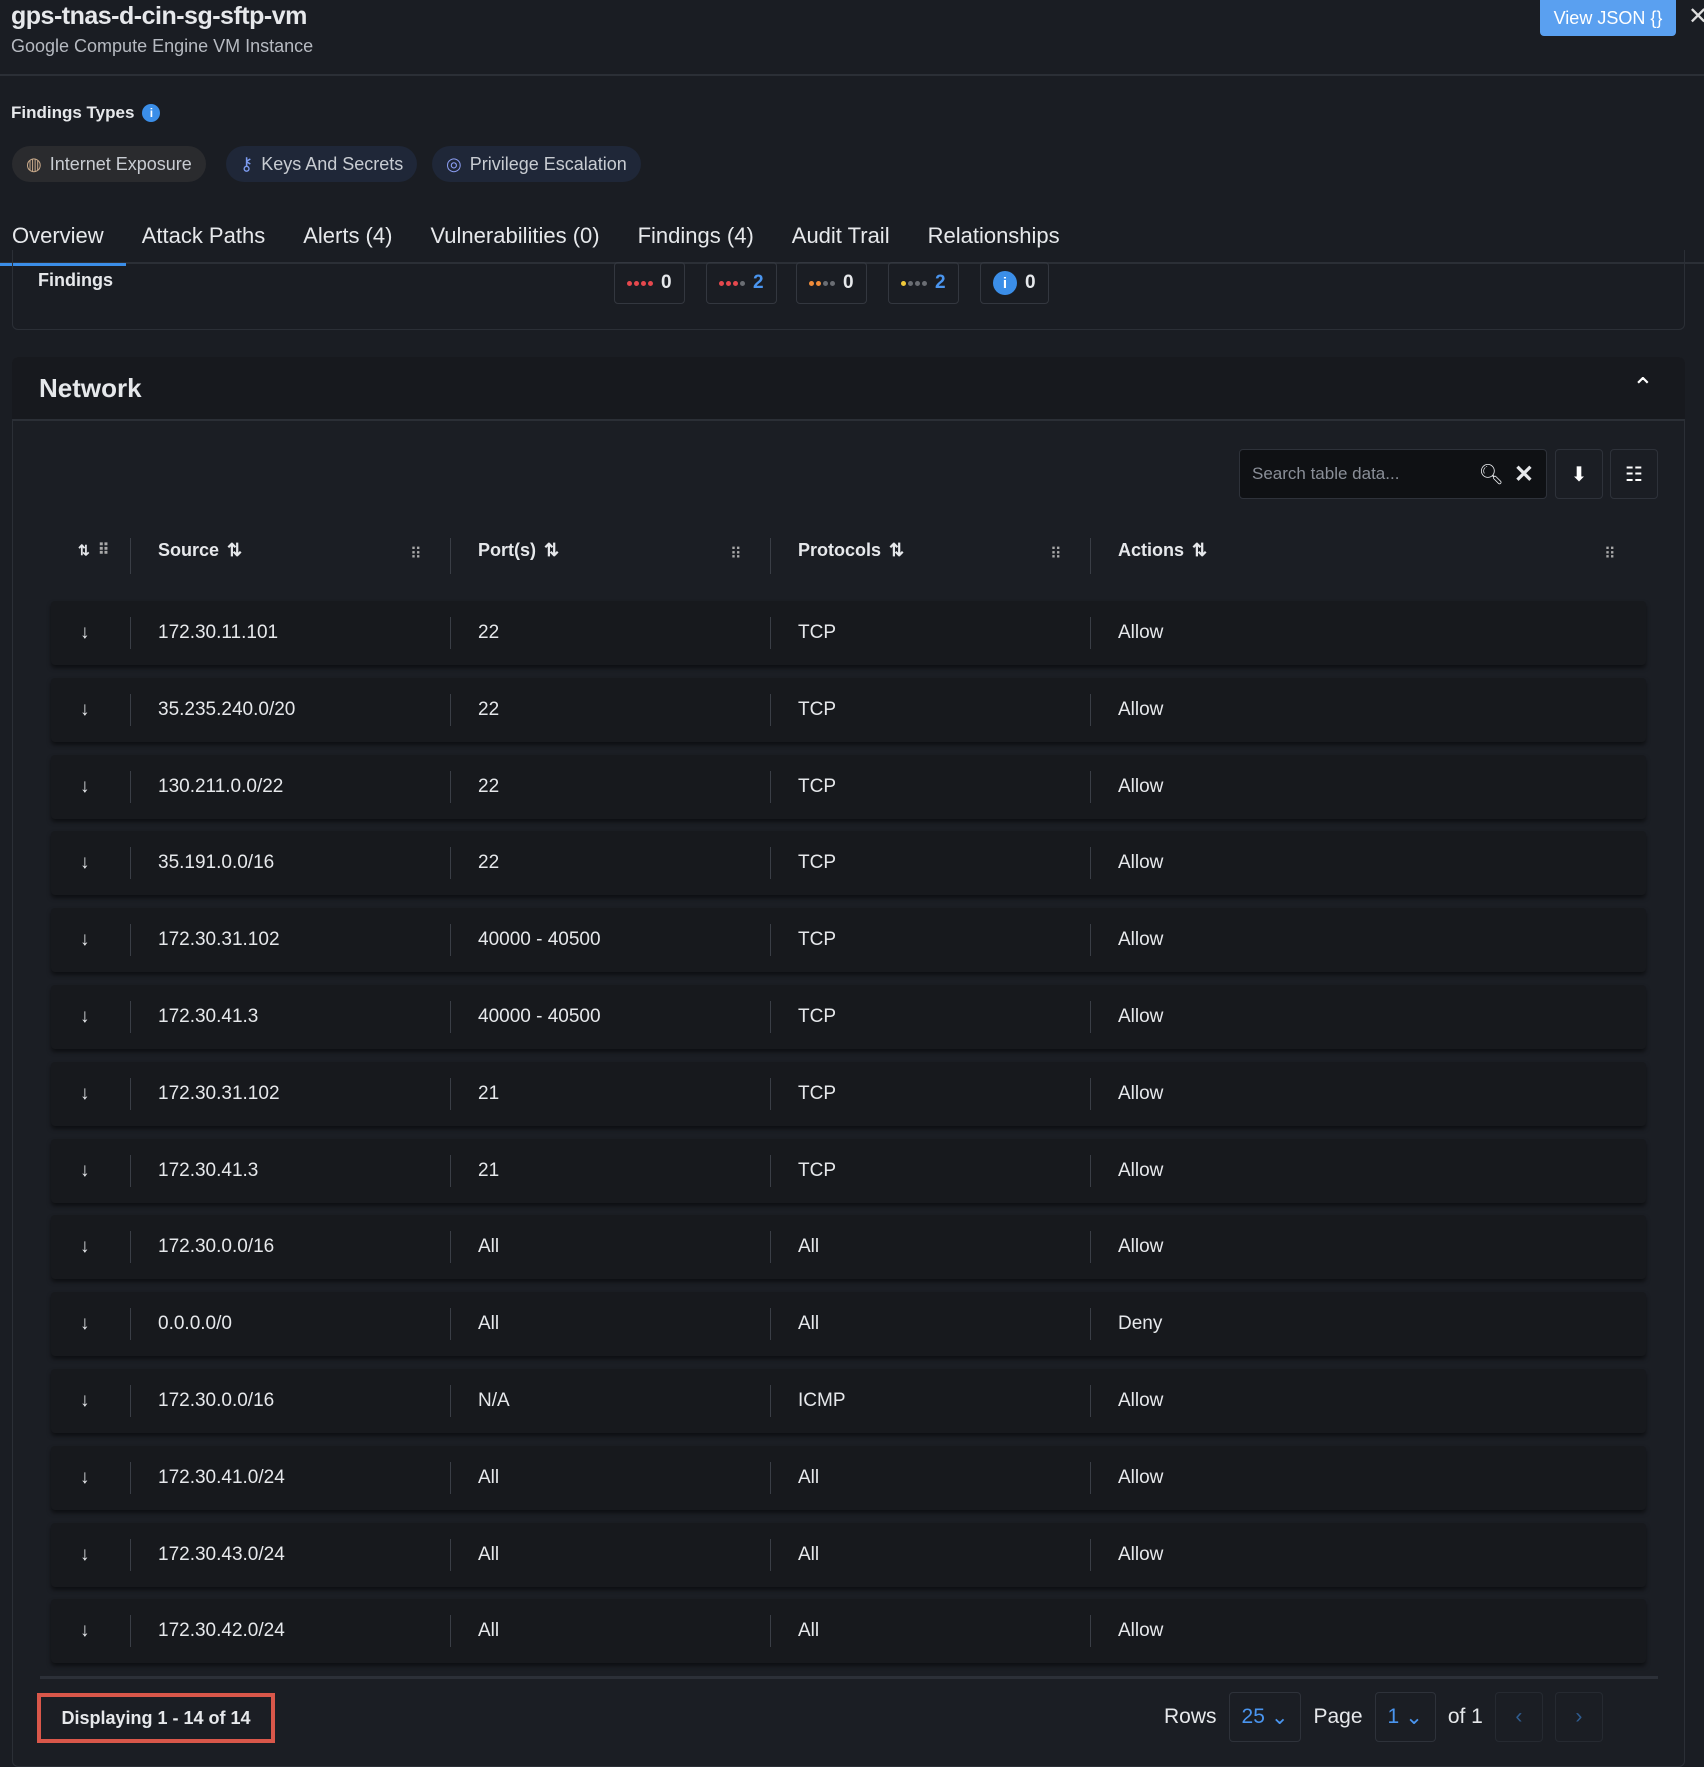  I want to click on table-row: ↓ 172.30.31.102 21 TCP Allow, so click(848, 1093).